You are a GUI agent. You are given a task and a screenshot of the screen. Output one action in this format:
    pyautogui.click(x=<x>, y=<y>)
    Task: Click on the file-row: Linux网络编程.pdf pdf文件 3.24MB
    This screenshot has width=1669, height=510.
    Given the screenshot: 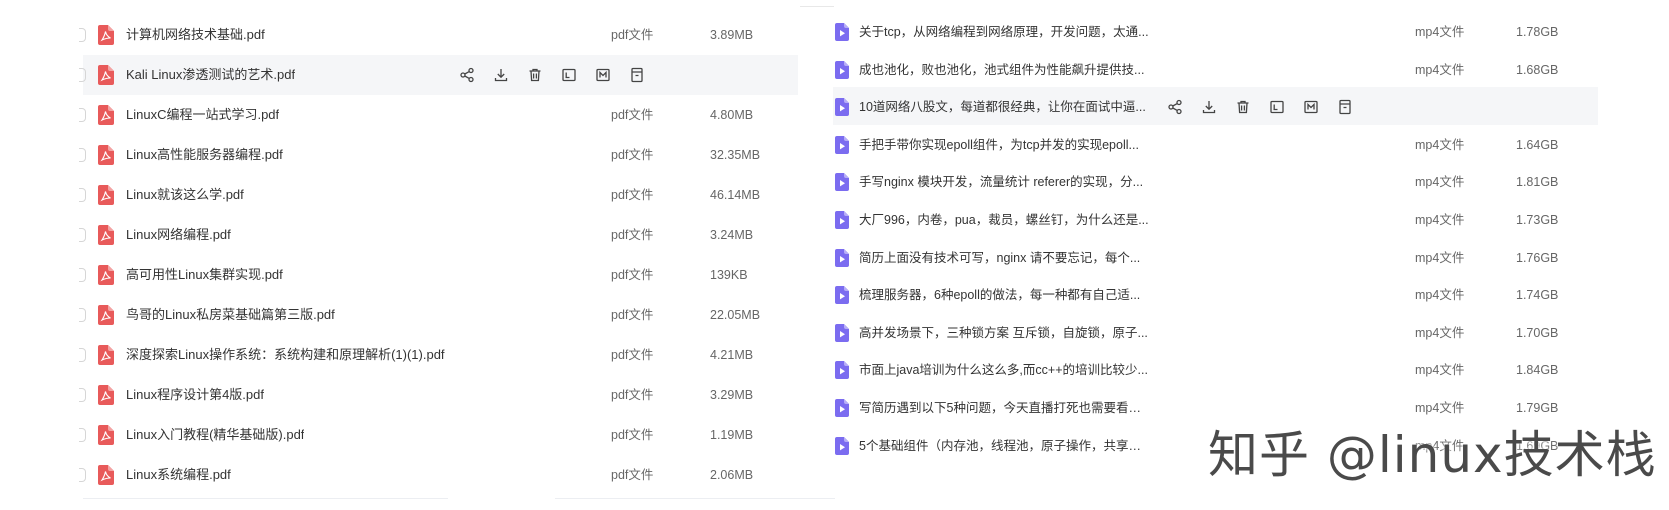 What is the action you would take?
    pyautogui.click(x=438, y=235)
    